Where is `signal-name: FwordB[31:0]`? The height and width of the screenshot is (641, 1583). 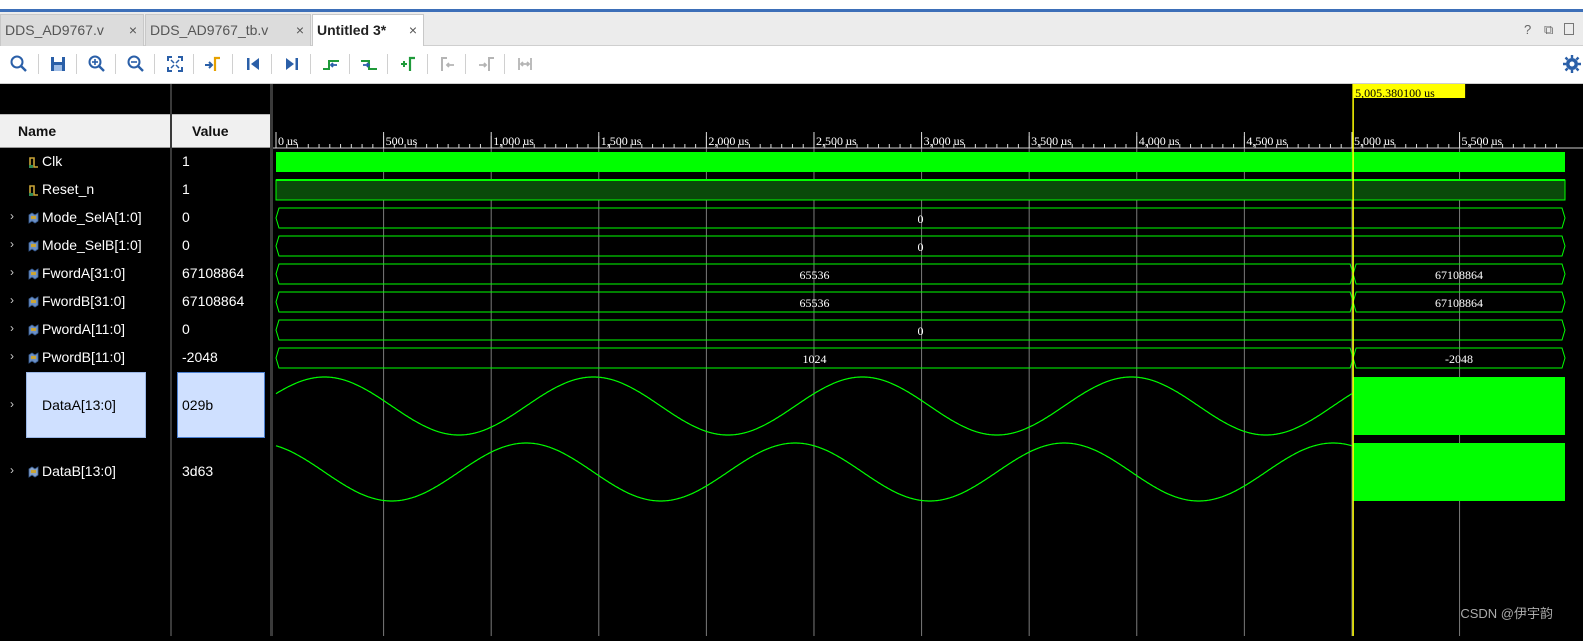 signal-name: FwordB[31:0] is located at coordinates (84, 301).